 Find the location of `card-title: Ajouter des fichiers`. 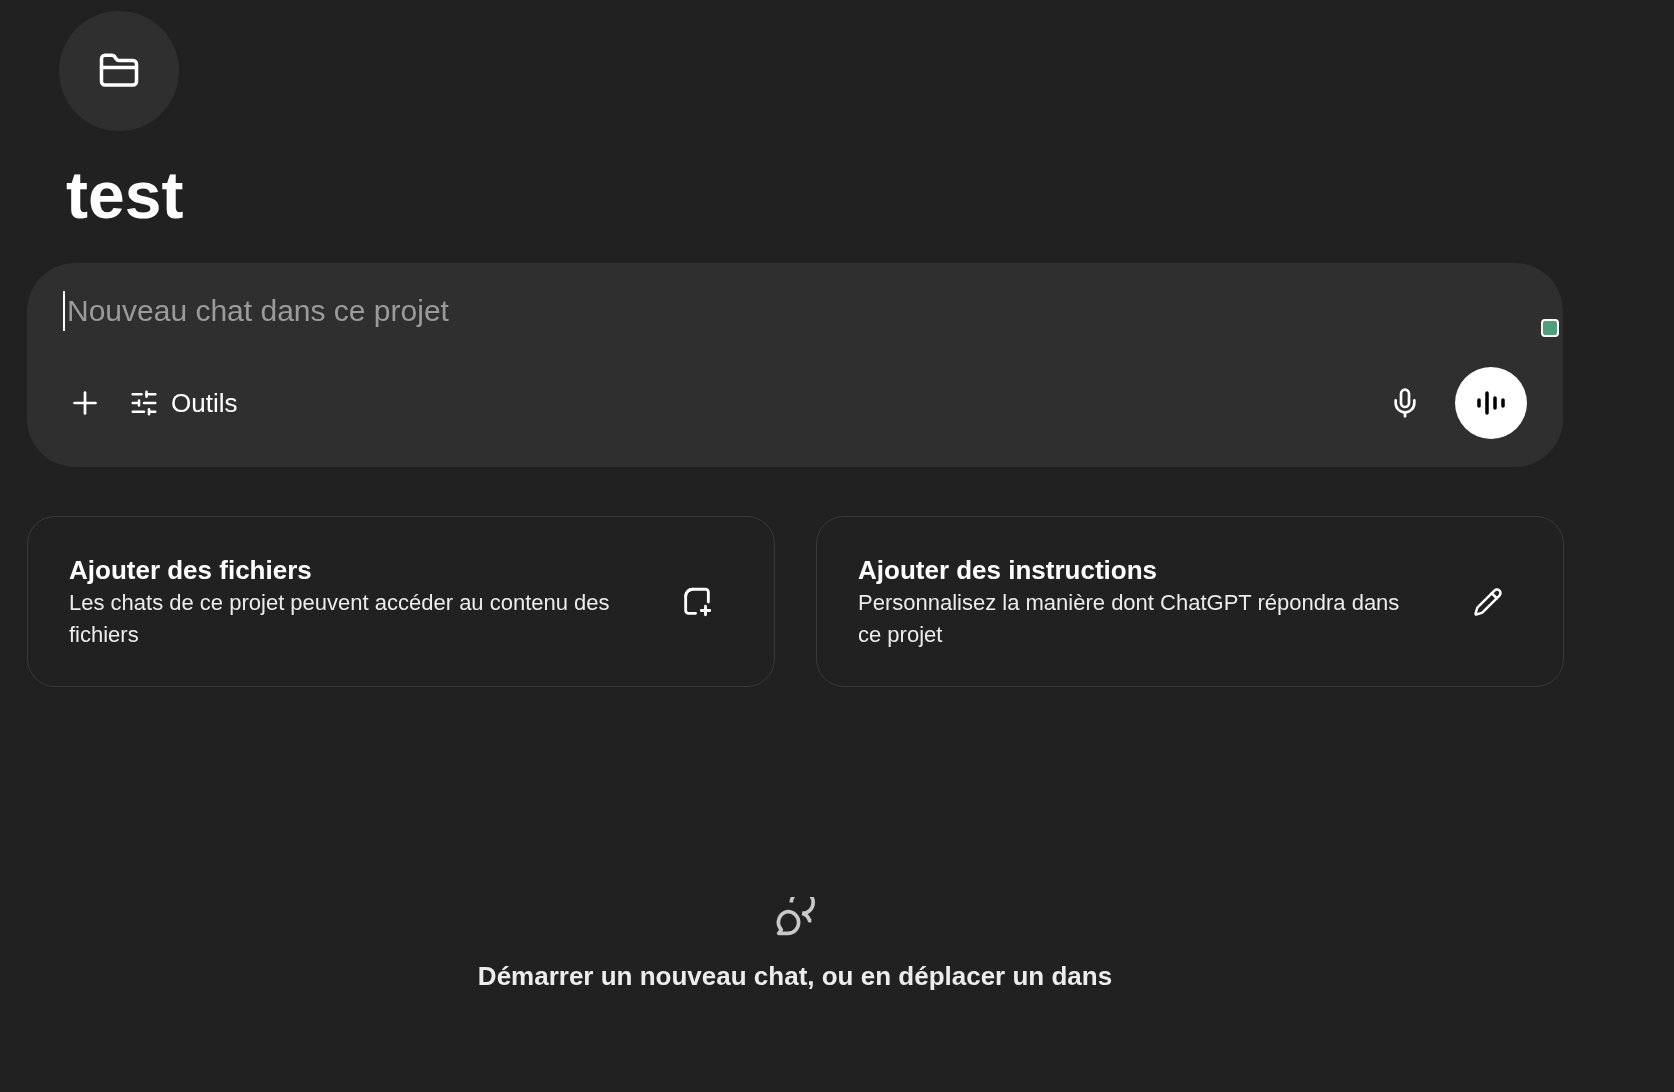

card-title: Ajouter des fichiers is located at coordinates (190, 570).